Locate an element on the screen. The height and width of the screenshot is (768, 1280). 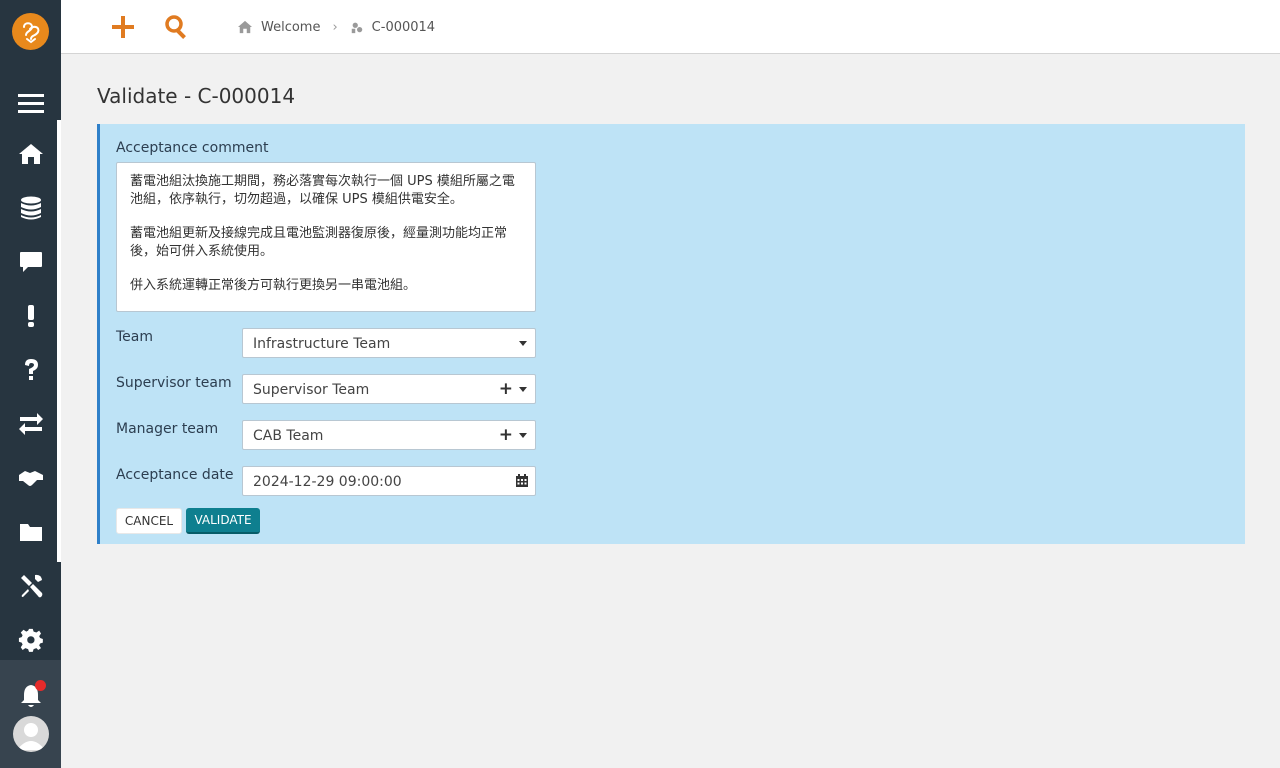
manager-team-select: CAB Team + is located at coordinates (389, 435).